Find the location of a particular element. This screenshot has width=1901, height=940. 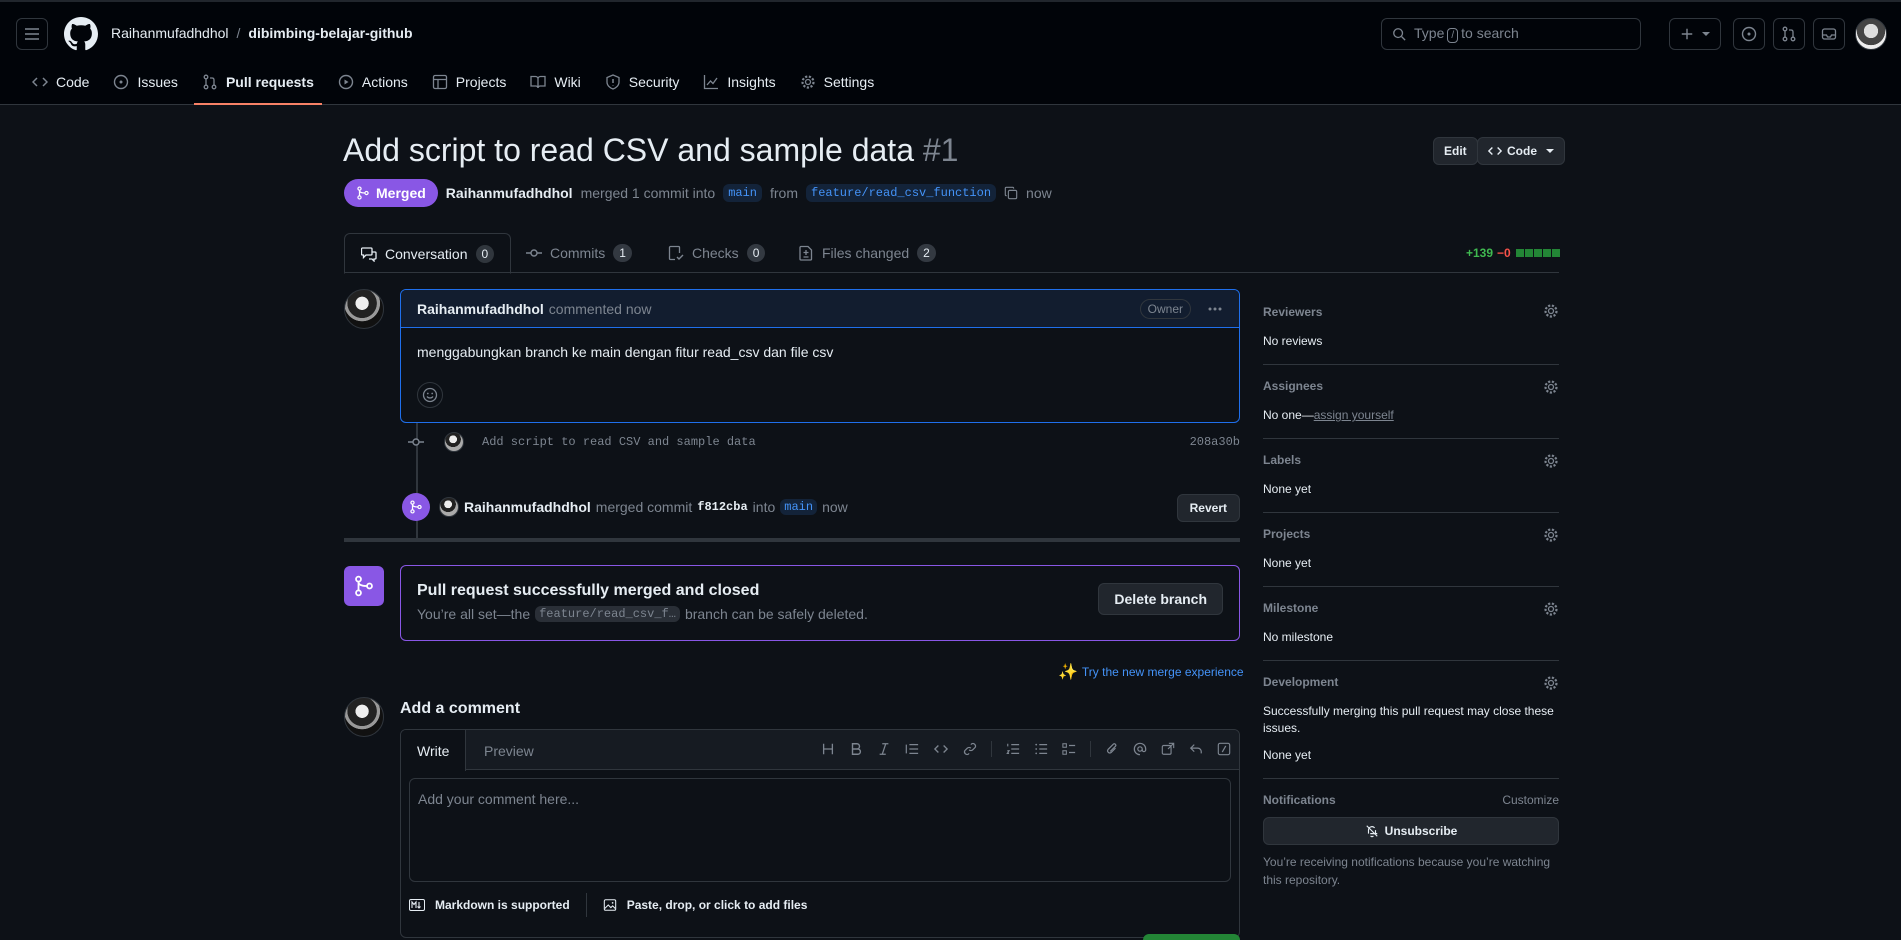

kebab-horizontal-icon is located at coordinates (1215, 309).